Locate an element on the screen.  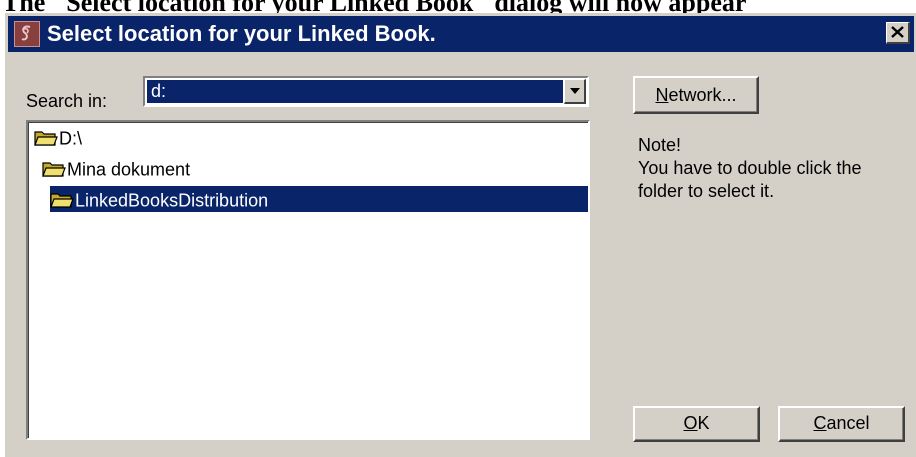
tree-item-label: D:\ is located at coordinates (71, 138).